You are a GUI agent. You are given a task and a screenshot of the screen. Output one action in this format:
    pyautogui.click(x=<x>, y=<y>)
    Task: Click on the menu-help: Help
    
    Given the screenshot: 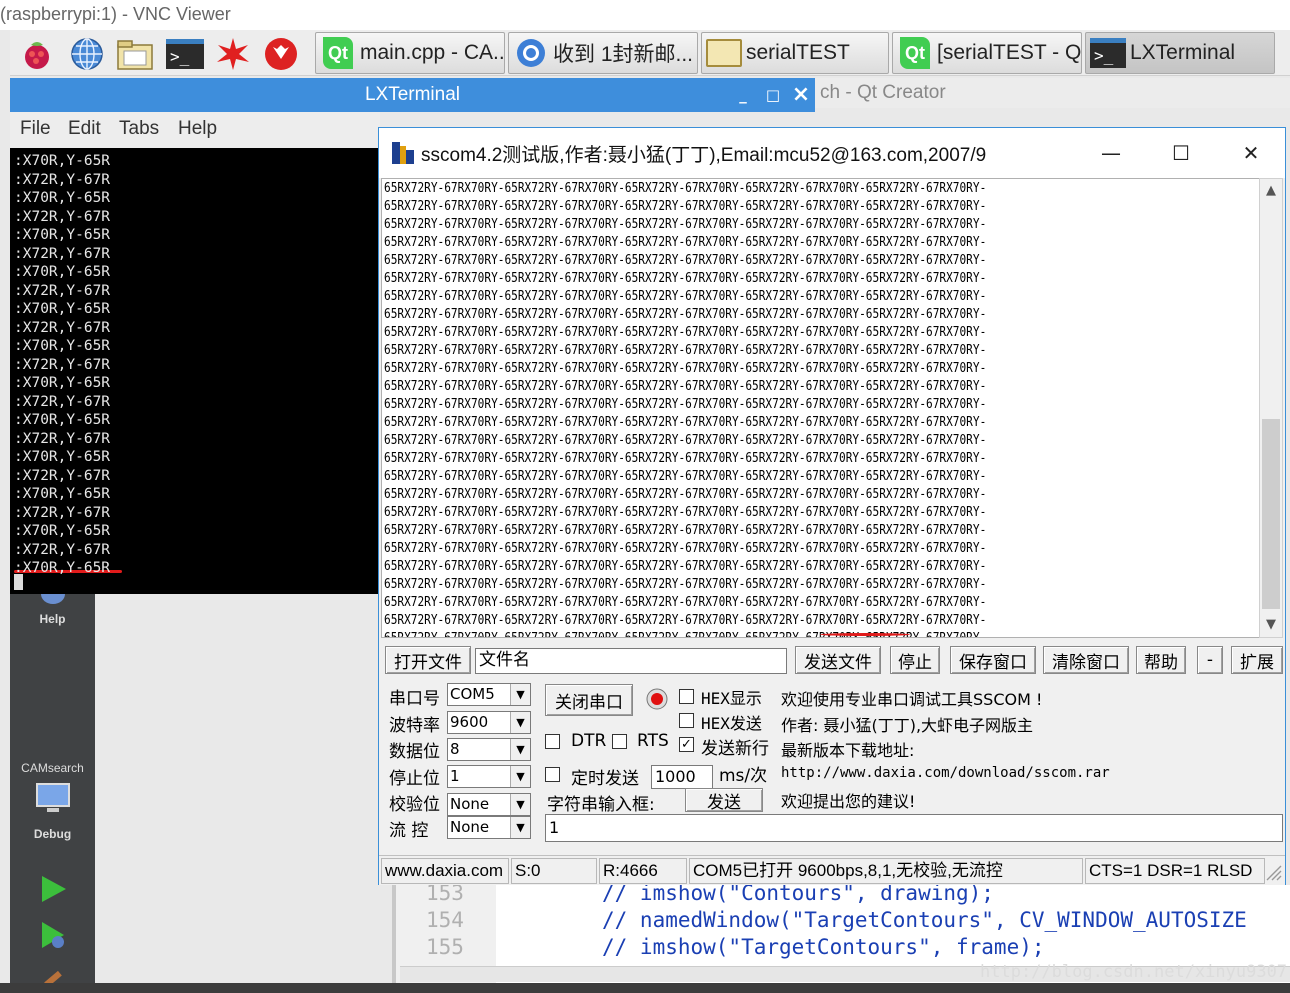 What is the action you would take?
    pyautogui.click(x=197, y=129)
    